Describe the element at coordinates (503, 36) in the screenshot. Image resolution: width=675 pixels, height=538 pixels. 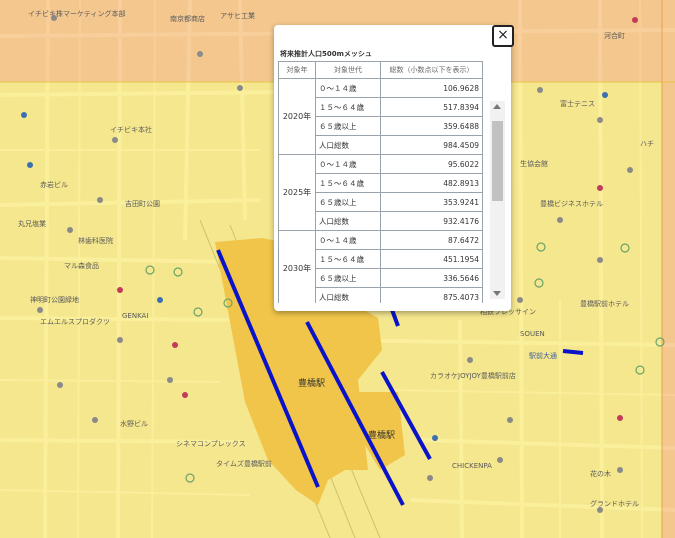
I see `popup-close-button: ×` at that location.